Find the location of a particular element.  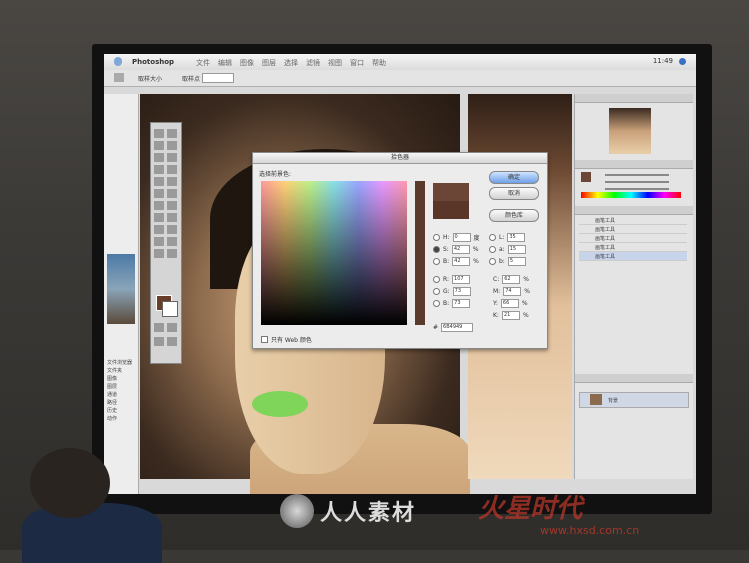

color-field is located at coordinates (334, 253).